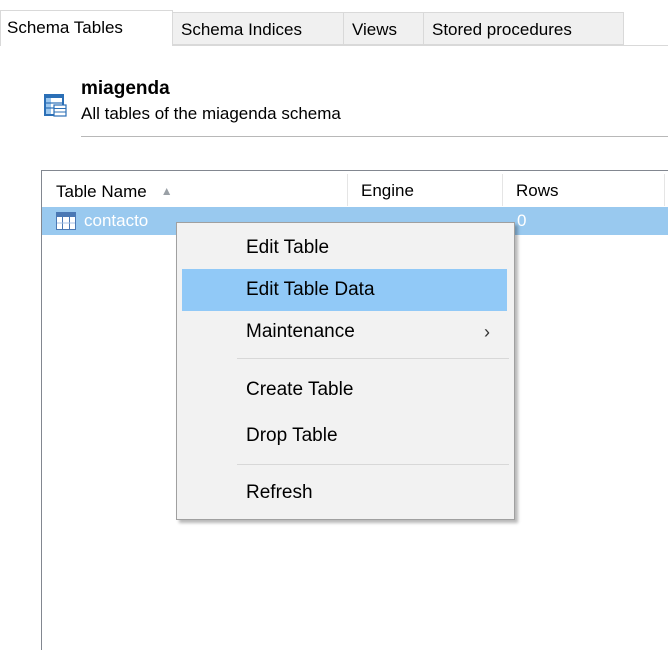  Describe the element at coordinates (279, 492) in the screenshot. I see `menu-item-label: Refresh` at that location.